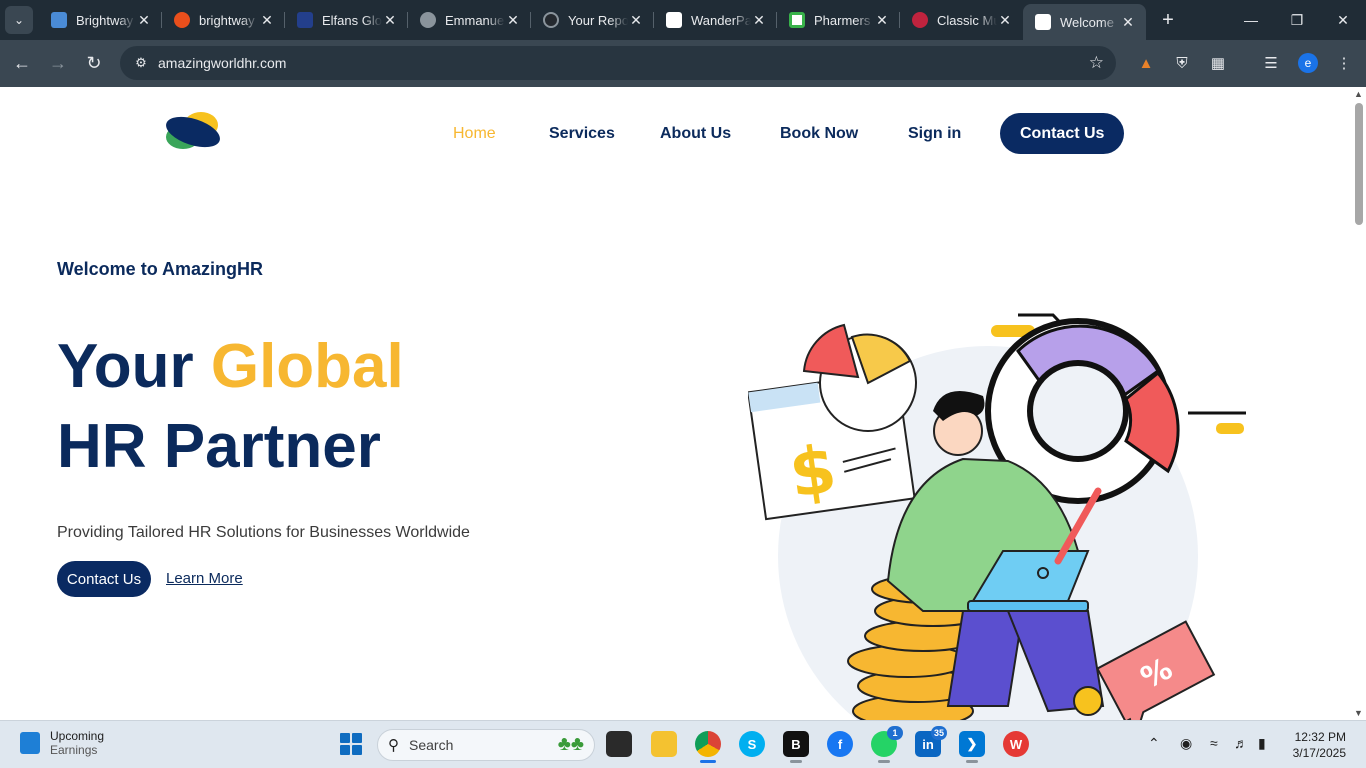 The height and width of the screenshot is (768, 1366). What do you see at coordinates (938, 733) in the screenshot?
I see `linkedin-badge: 35` at bounding box center [938, 733].